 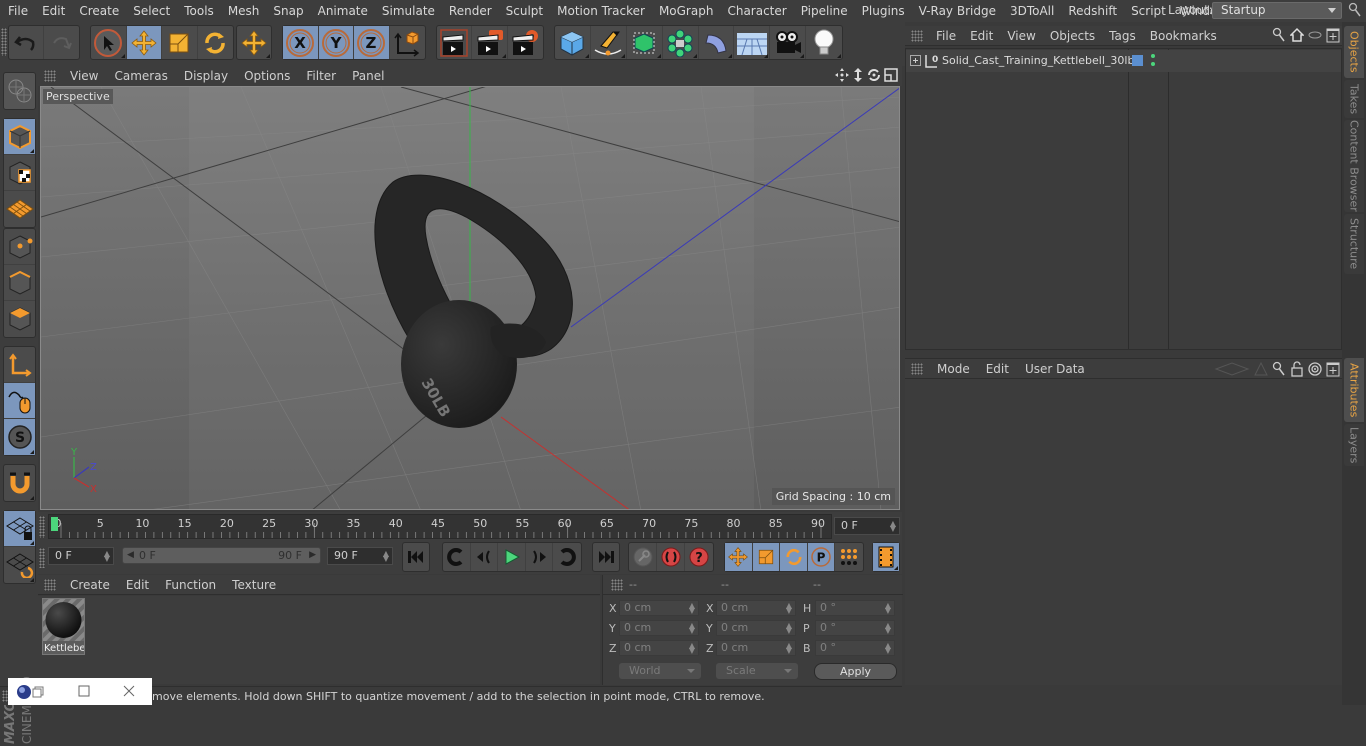 I want to click on autokey-button, so click(x=671, y=557).